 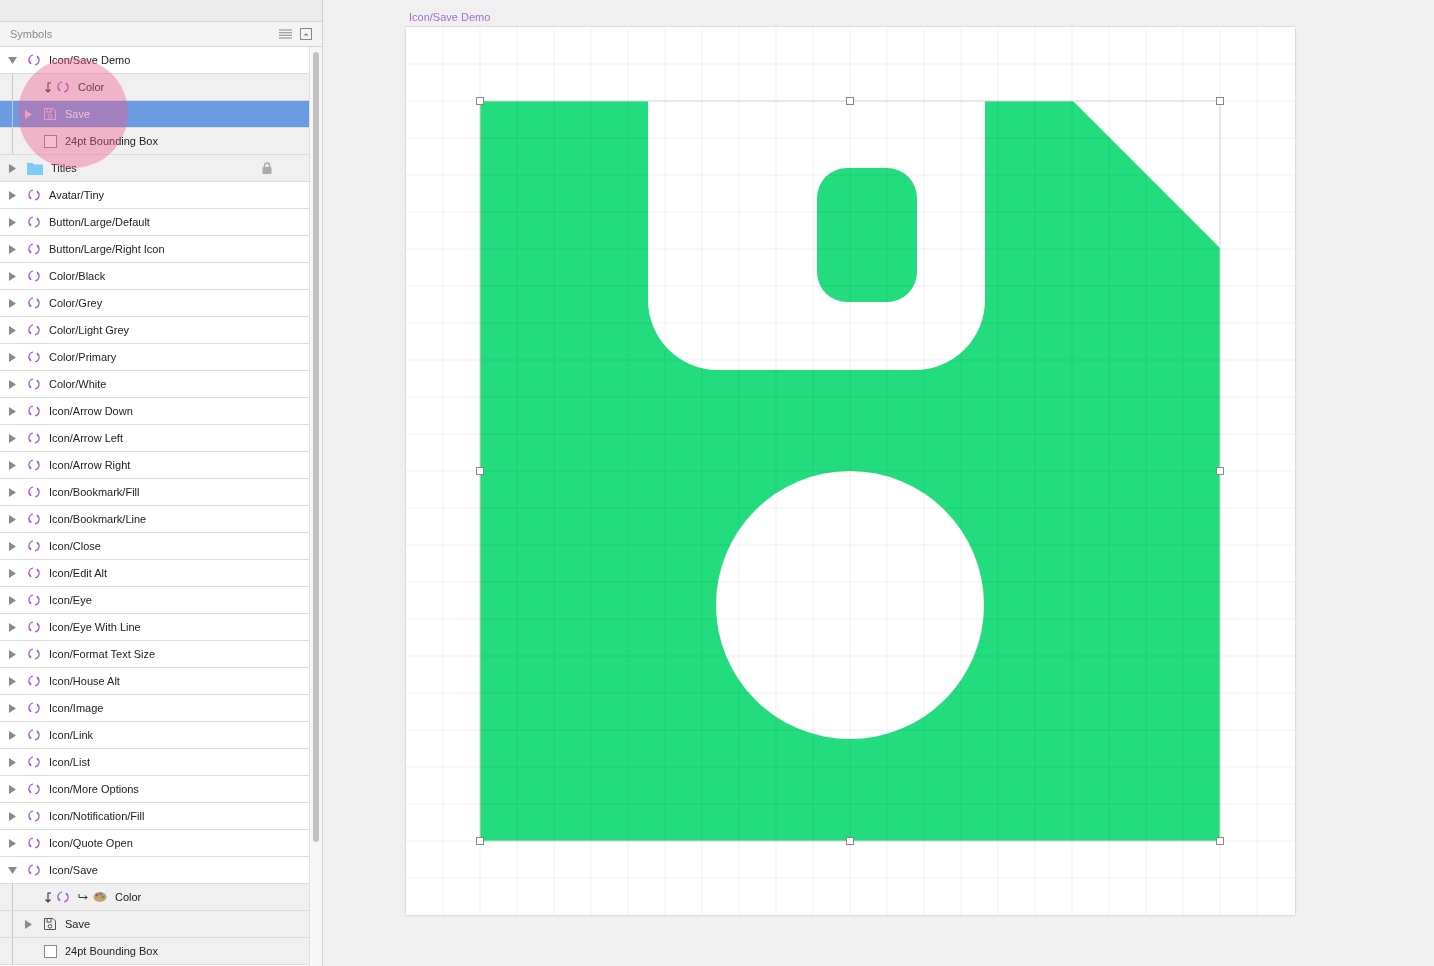 What do you see at coordinates (154, 924) in the screenshot?
I see `layer-row: Save` at bounding box center [154, 924].